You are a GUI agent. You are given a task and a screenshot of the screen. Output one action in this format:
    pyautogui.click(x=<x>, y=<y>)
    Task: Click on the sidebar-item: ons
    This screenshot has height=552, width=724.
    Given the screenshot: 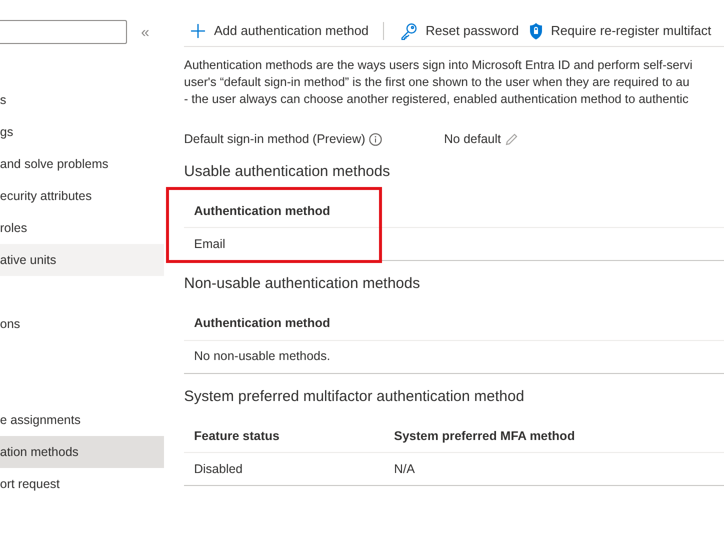 What is the action you would take?
    pyautogui.click(x=82, y=324)
    